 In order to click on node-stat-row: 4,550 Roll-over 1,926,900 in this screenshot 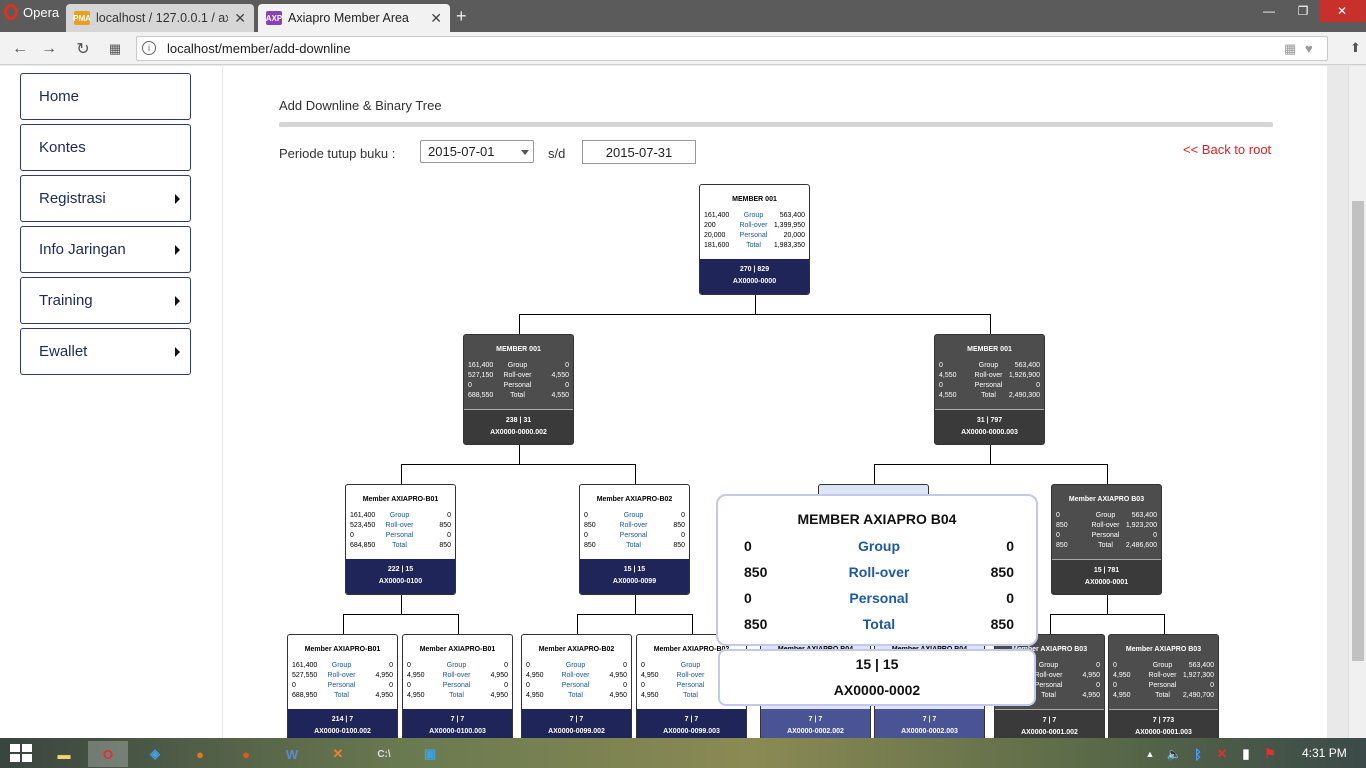, I will do `click(989, 376)`.